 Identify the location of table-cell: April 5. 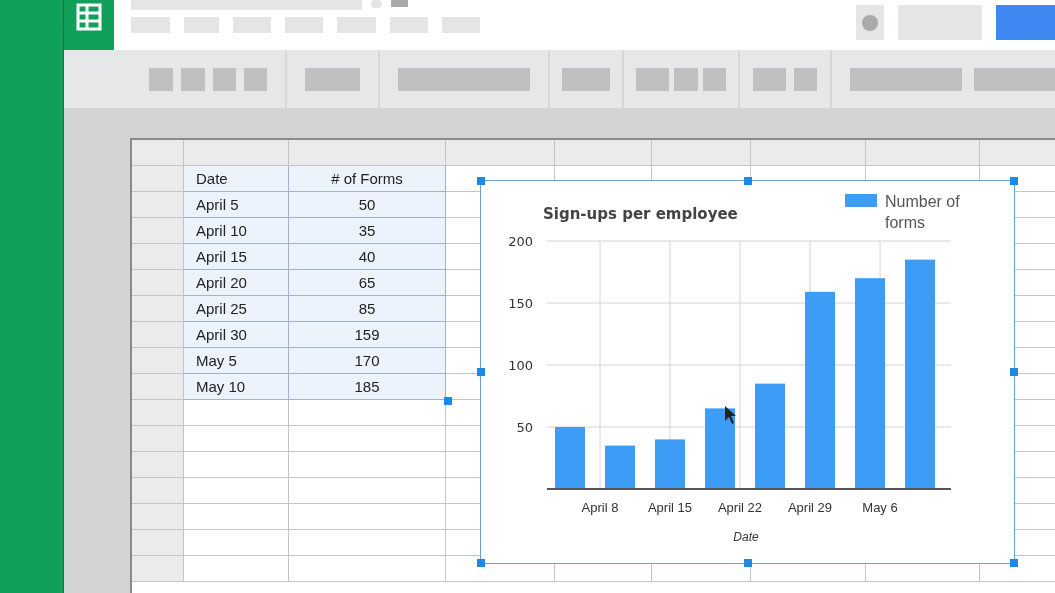
(236, 205).